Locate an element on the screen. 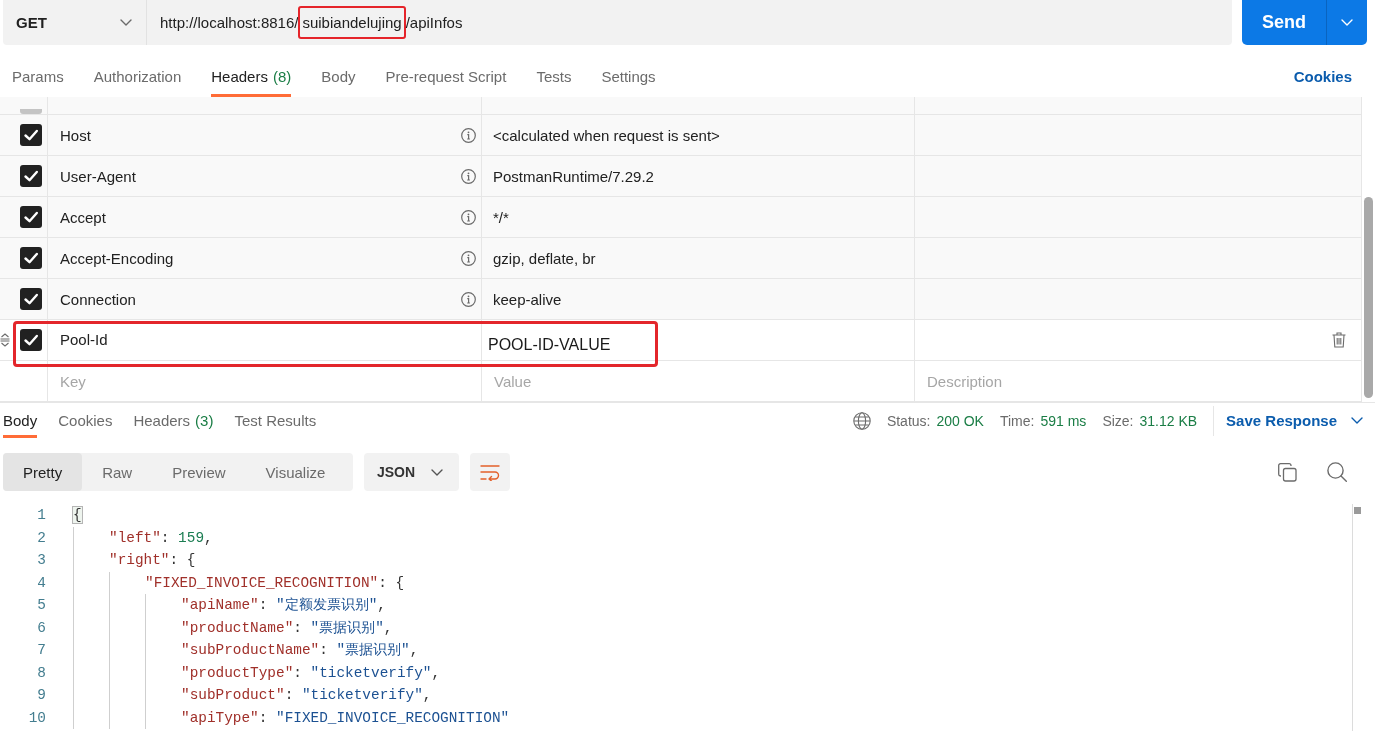 This screenshot has height=731, width=1375. header-key: Connection is located at coordinates (98, 299).